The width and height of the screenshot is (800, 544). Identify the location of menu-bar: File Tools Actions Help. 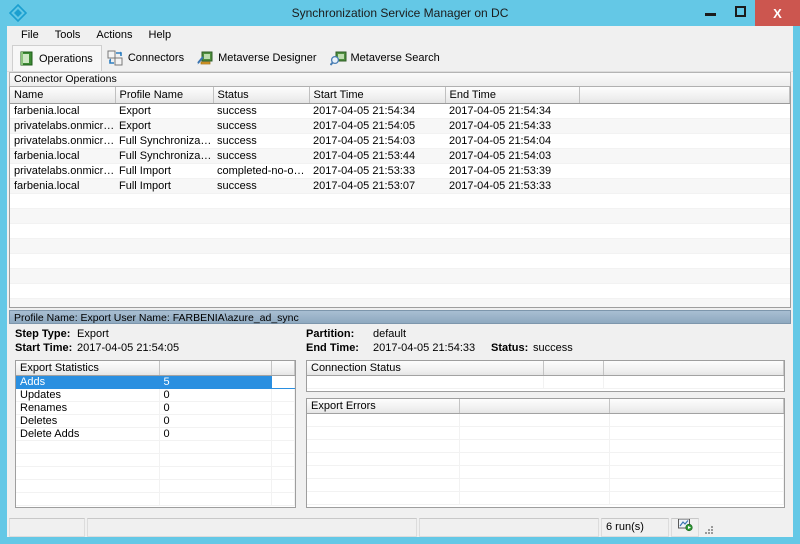
(400, 35).